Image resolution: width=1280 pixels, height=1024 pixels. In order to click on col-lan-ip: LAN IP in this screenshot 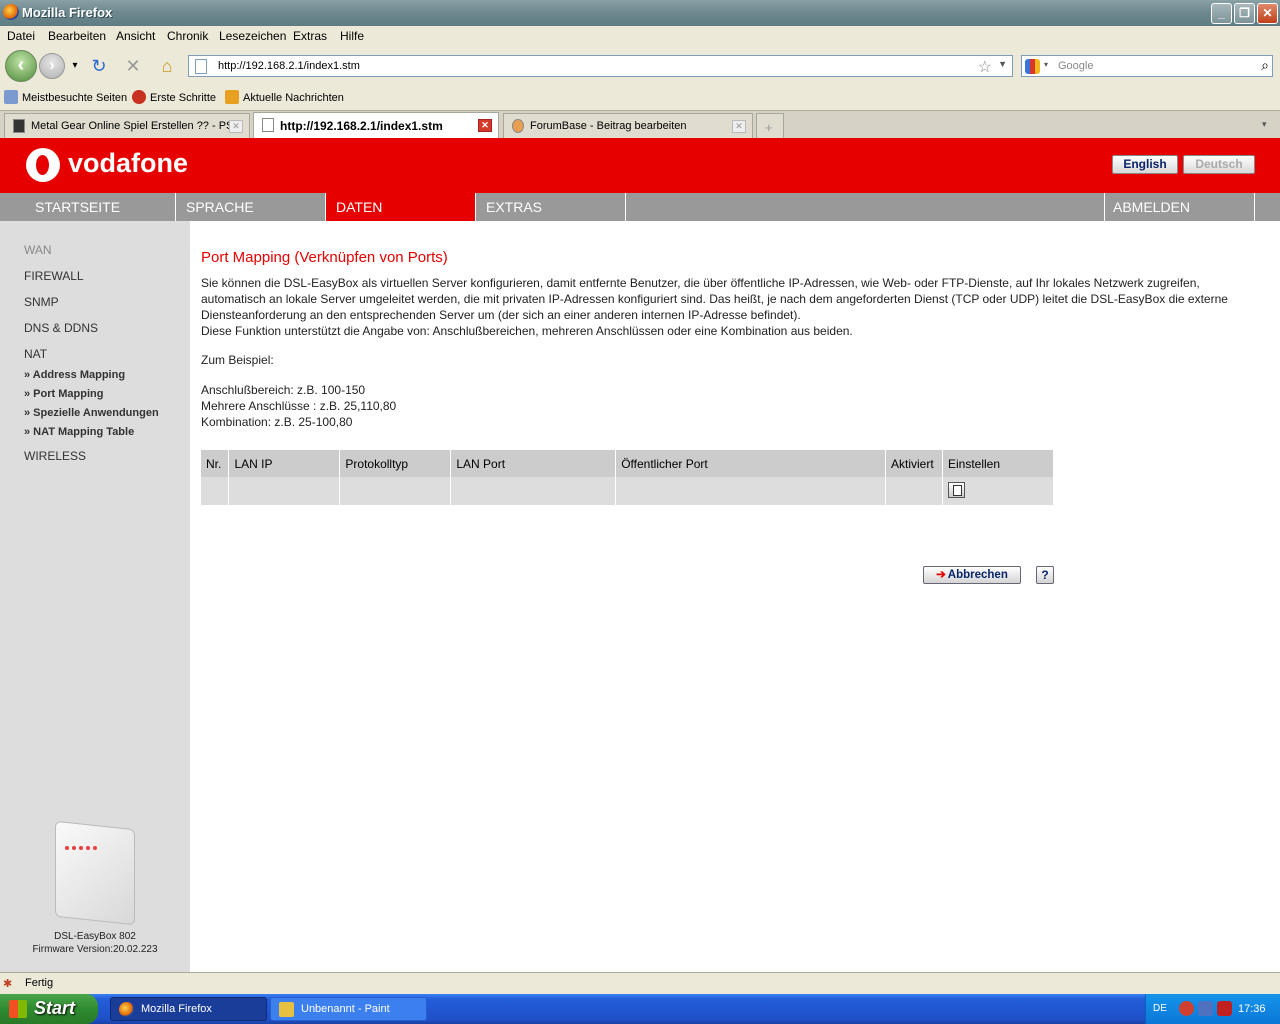, I will do `click(284, 463)`.